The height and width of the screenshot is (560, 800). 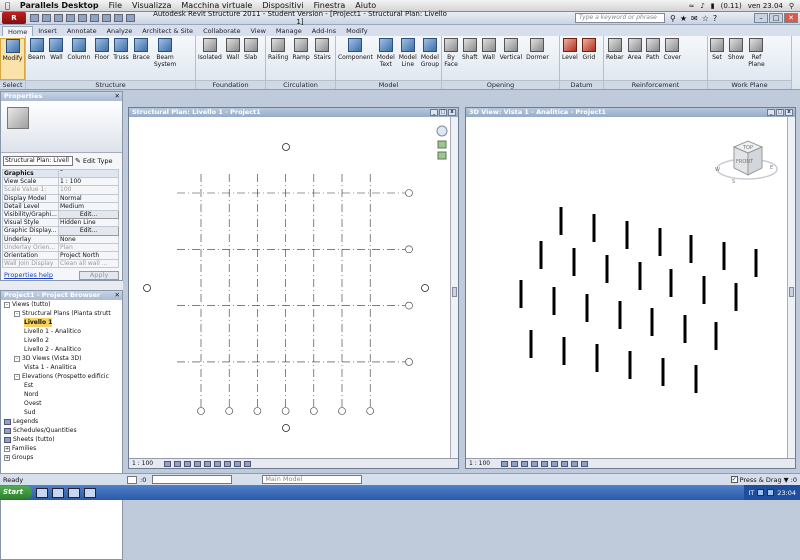 I want to click on view-navigation-icons, so click(x=442, y=142).